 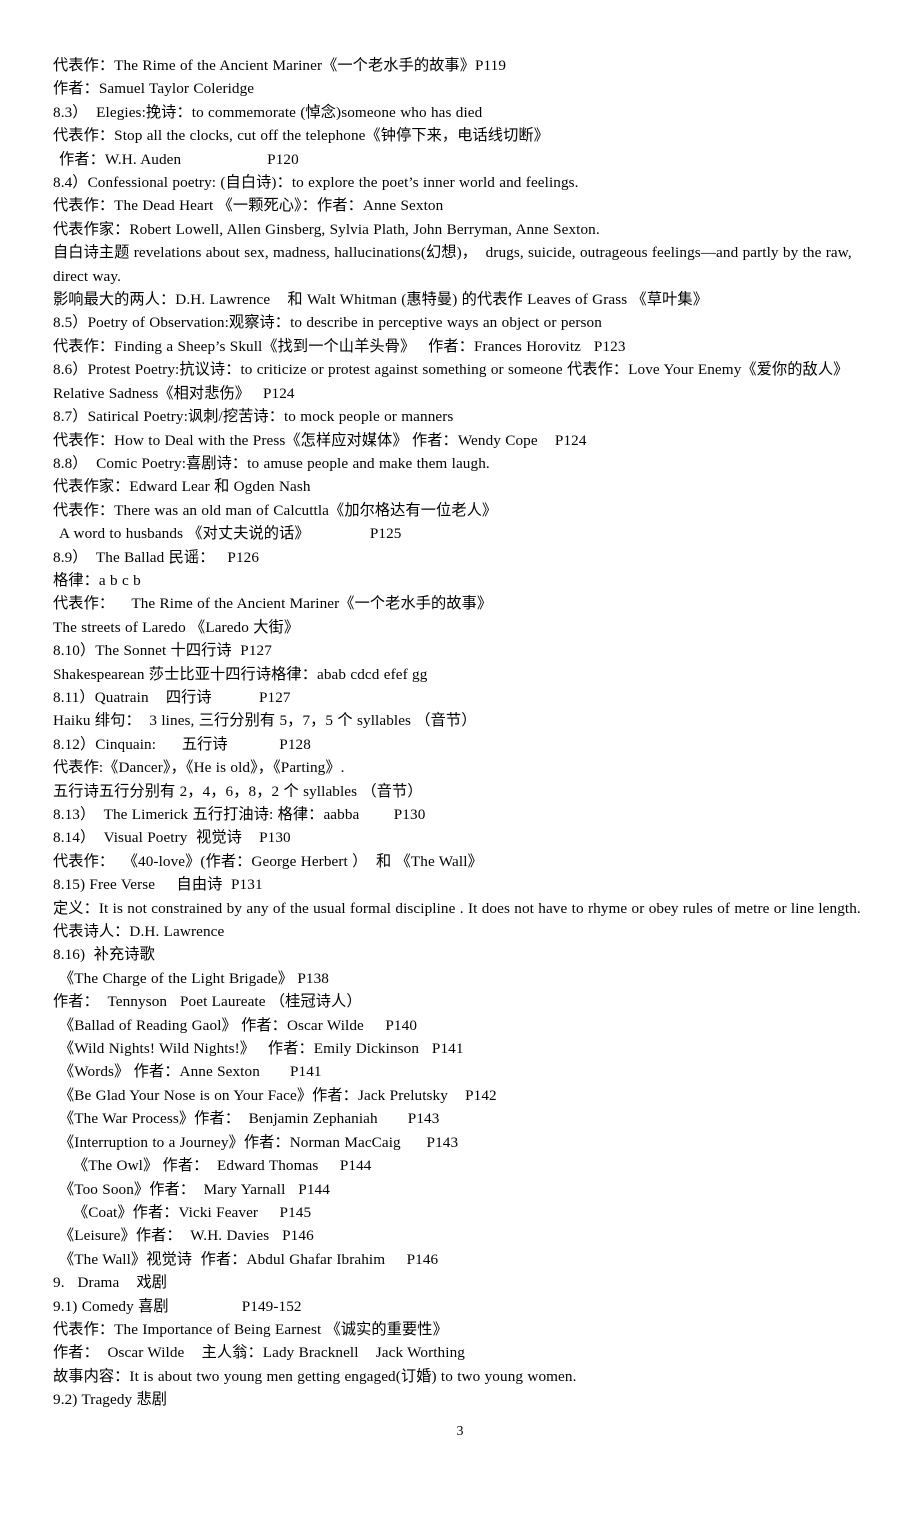 I want to click on text-line: 《The Owl》 作者： Edward Thomas P144, so click(x=222, y=1166).